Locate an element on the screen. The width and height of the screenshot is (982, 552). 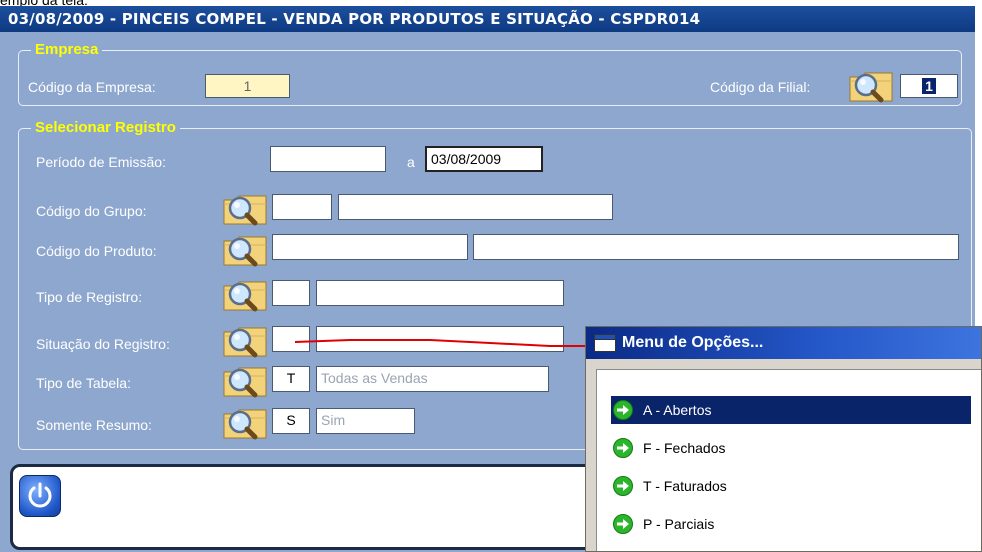
empresa-legend: Empresa is located at coordinates (67, 50).